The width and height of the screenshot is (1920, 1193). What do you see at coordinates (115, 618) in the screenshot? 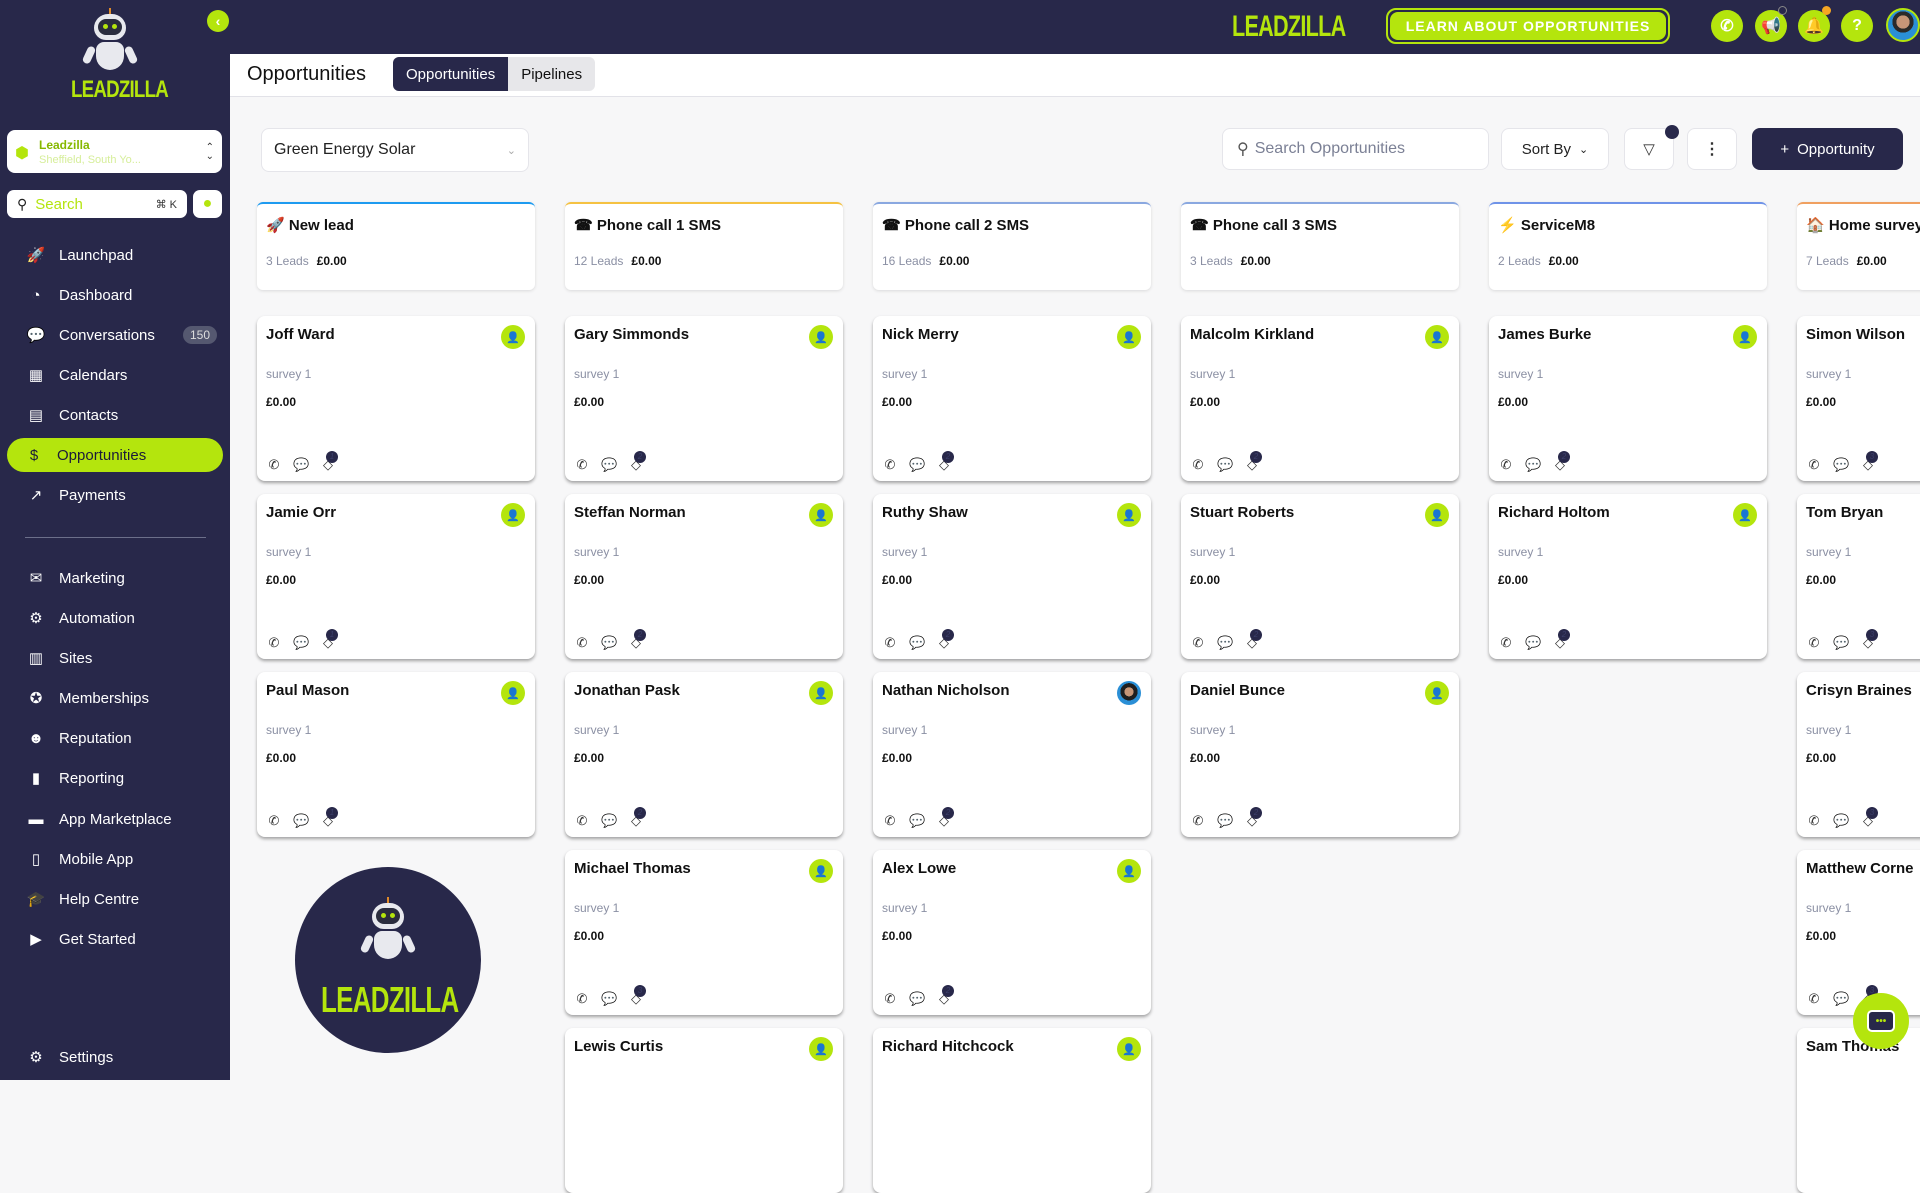
I see `sidebar-item-automation: ⚙ Automation` at bounding box center [115, 618].